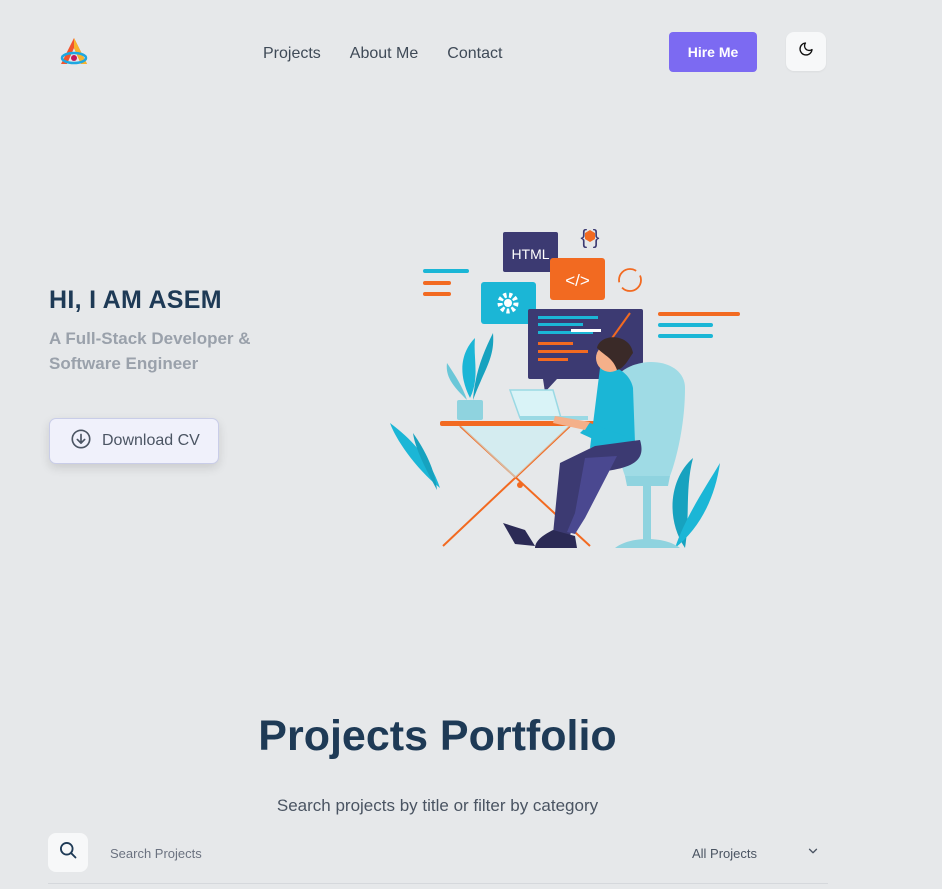  I want to click on download-cv-button: Download CV, so click(134, 441).